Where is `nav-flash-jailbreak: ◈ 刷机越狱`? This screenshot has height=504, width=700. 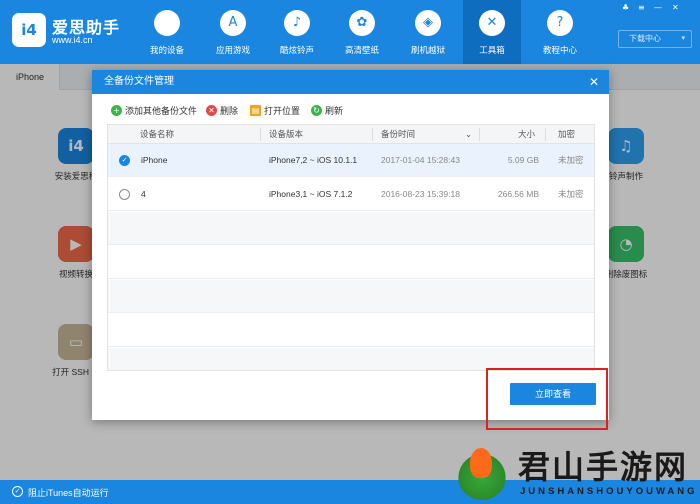 nav-flash-jailbreak: ◈ 刷机越狱 is located at coordinates (428, 32).